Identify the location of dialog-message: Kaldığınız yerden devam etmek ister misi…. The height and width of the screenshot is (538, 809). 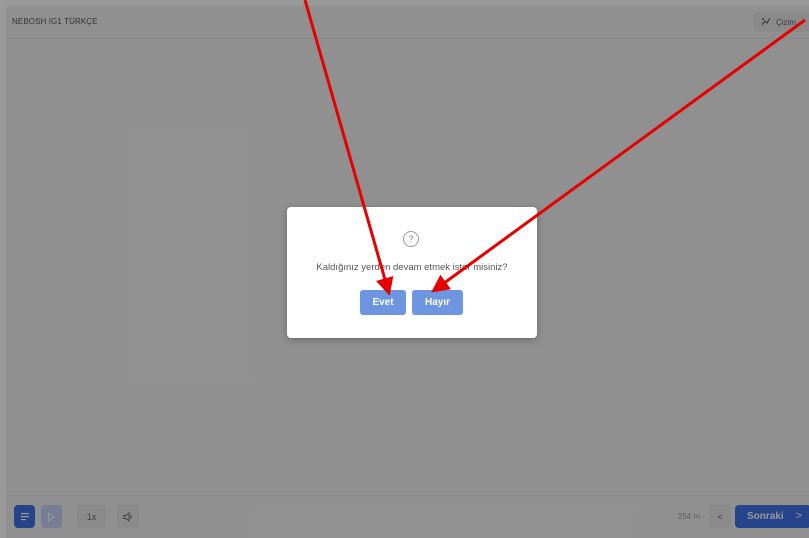
(412, 267).